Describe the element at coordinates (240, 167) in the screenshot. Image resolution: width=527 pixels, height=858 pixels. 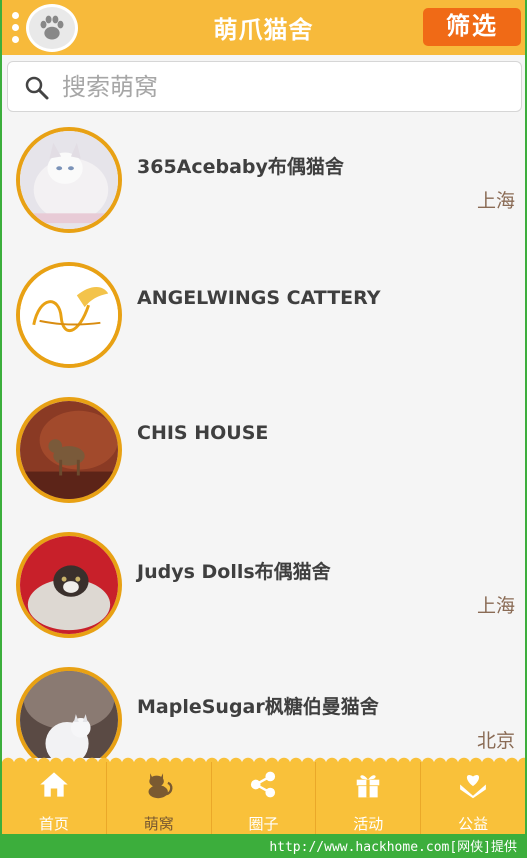
I see `cattery-name: 365Acebaby布偶猫舍` at that location.